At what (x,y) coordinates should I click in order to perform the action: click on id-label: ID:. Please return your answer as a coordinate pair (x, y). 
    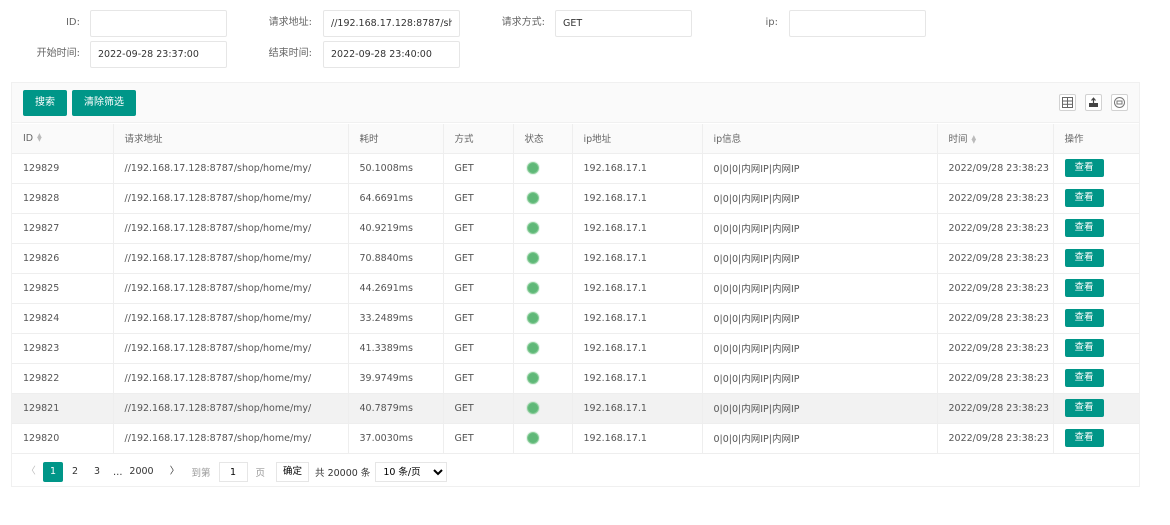
    Looking at the image, I should click on (72, 22).